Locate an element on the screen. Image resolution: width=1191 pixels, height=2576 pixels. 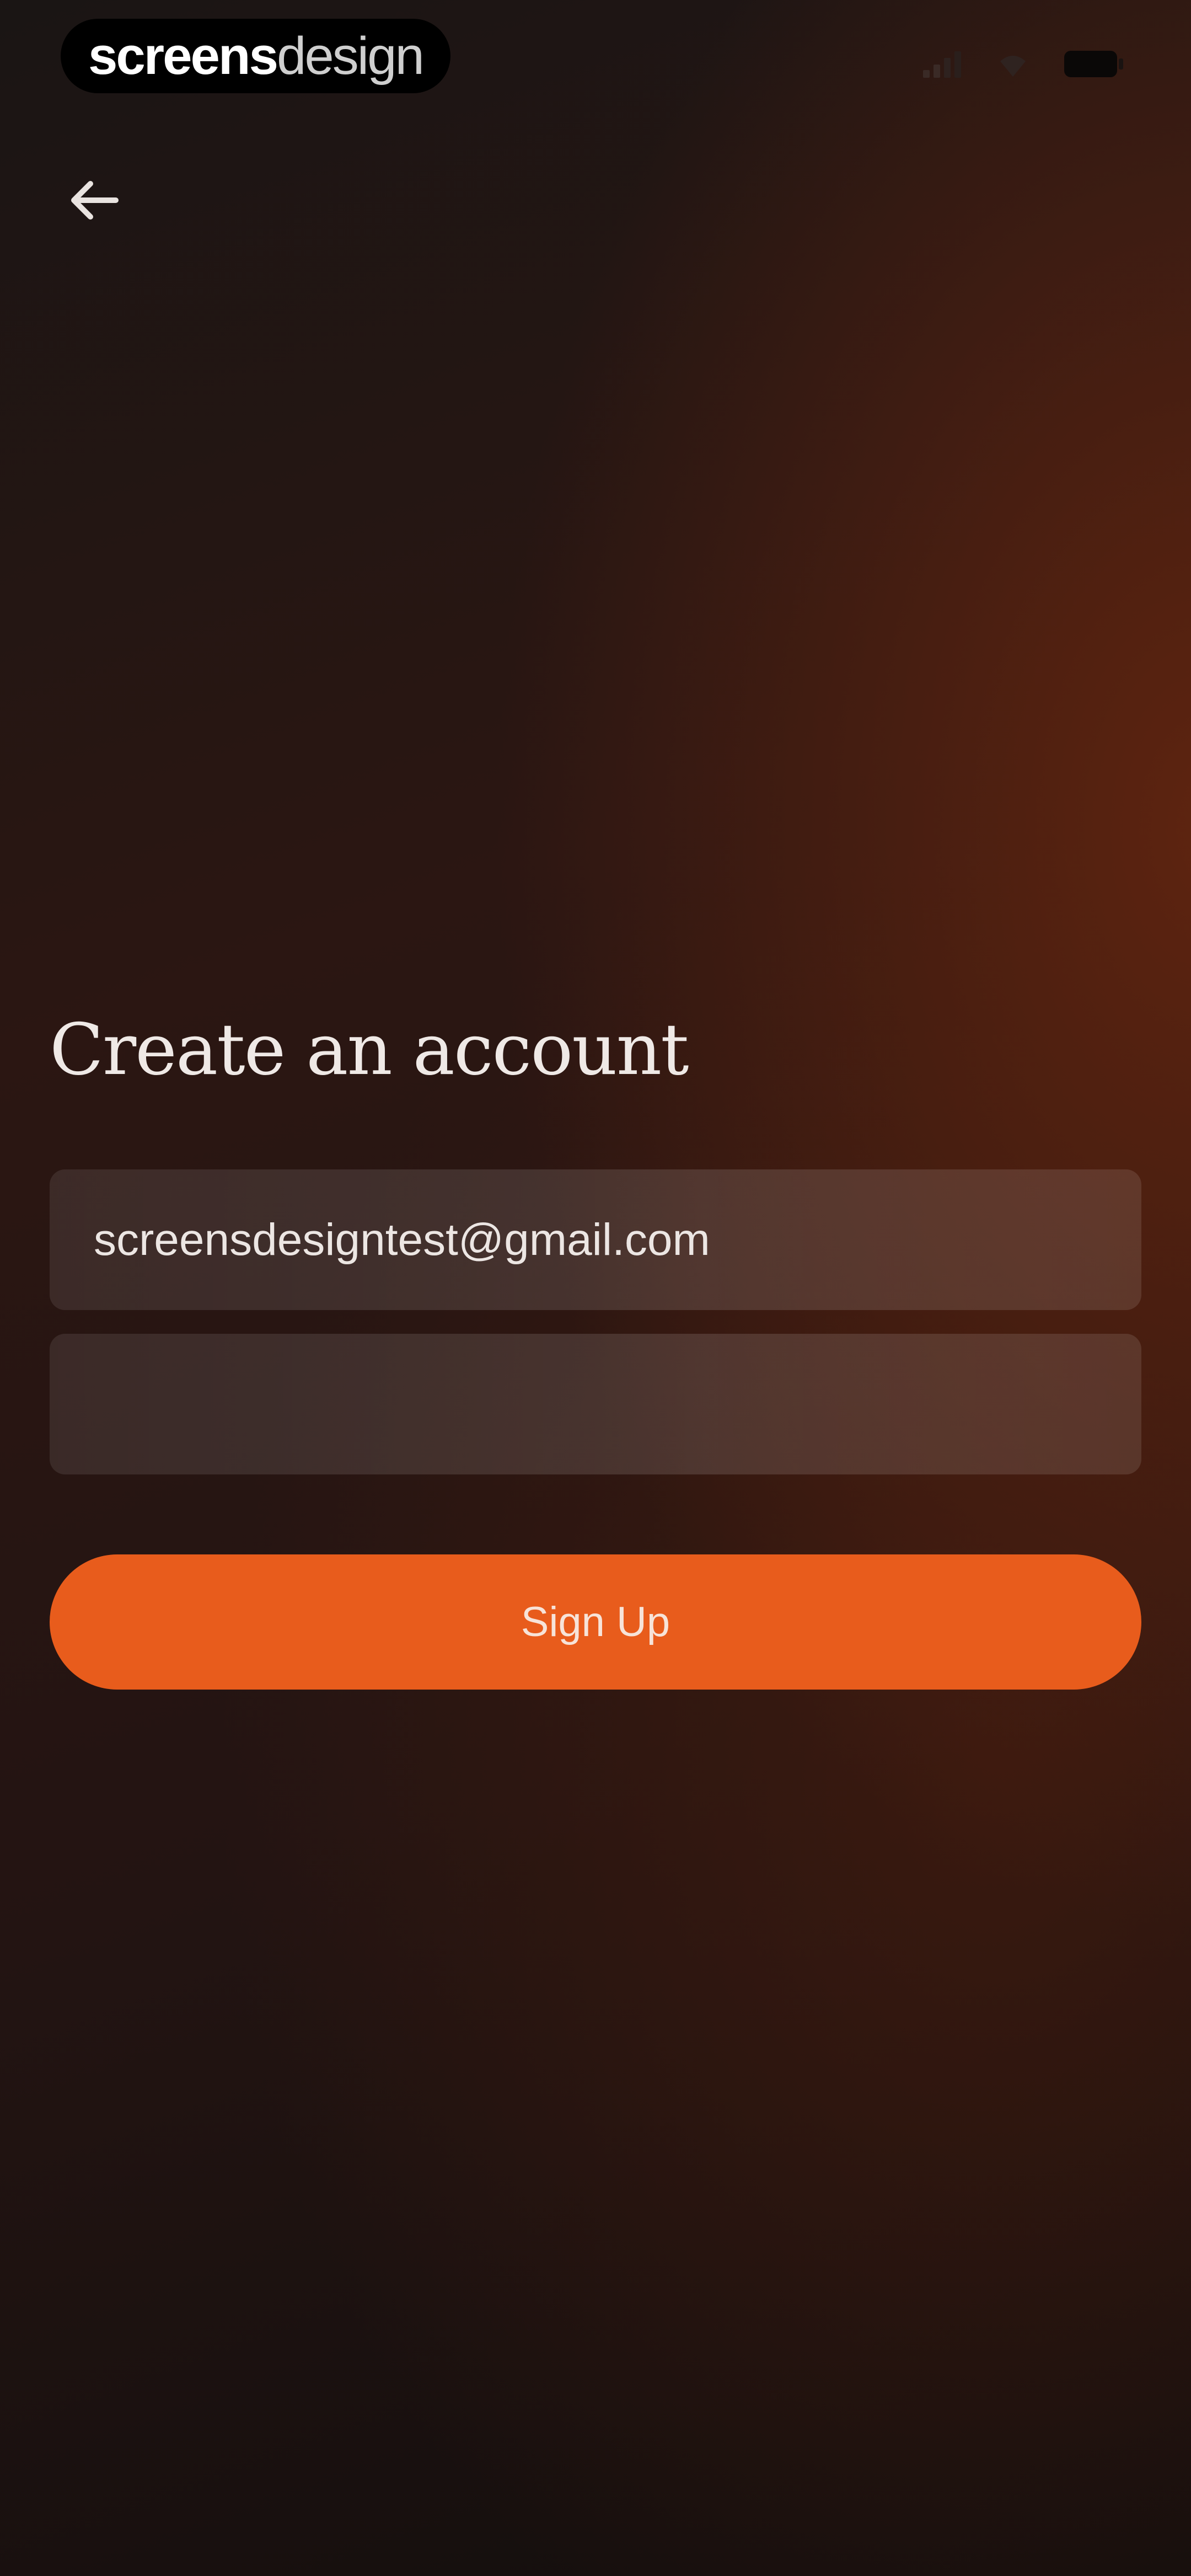
status-bar: screensdesign is located at coordinates (595, 58).